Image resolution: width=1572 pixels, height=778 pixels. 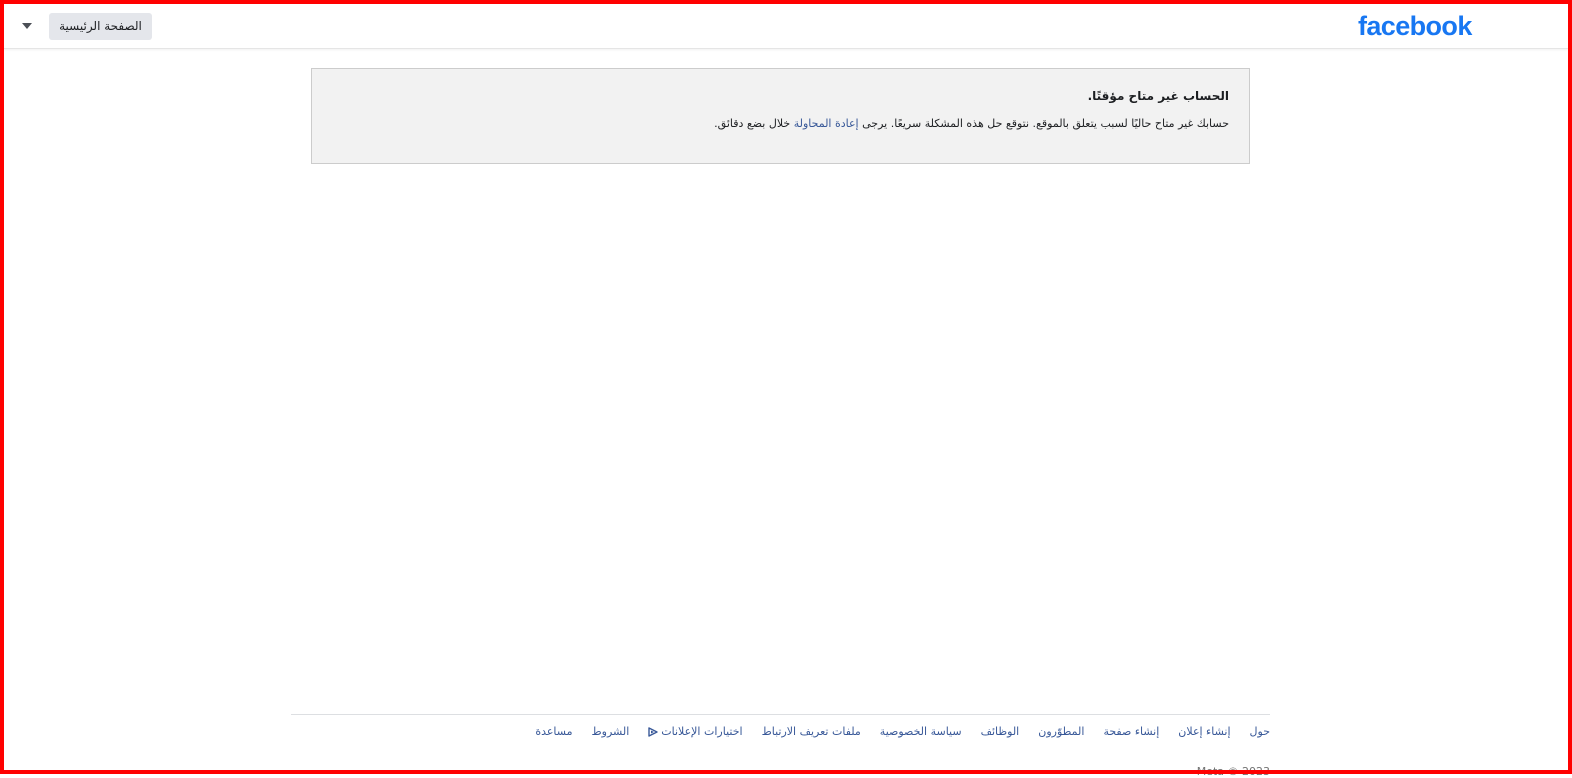 What do you see at coordinates (921, 731) in the screenshot?
I see `footer-link-privacy: سياسة الخصوصية` at bounding box center [921, 731].